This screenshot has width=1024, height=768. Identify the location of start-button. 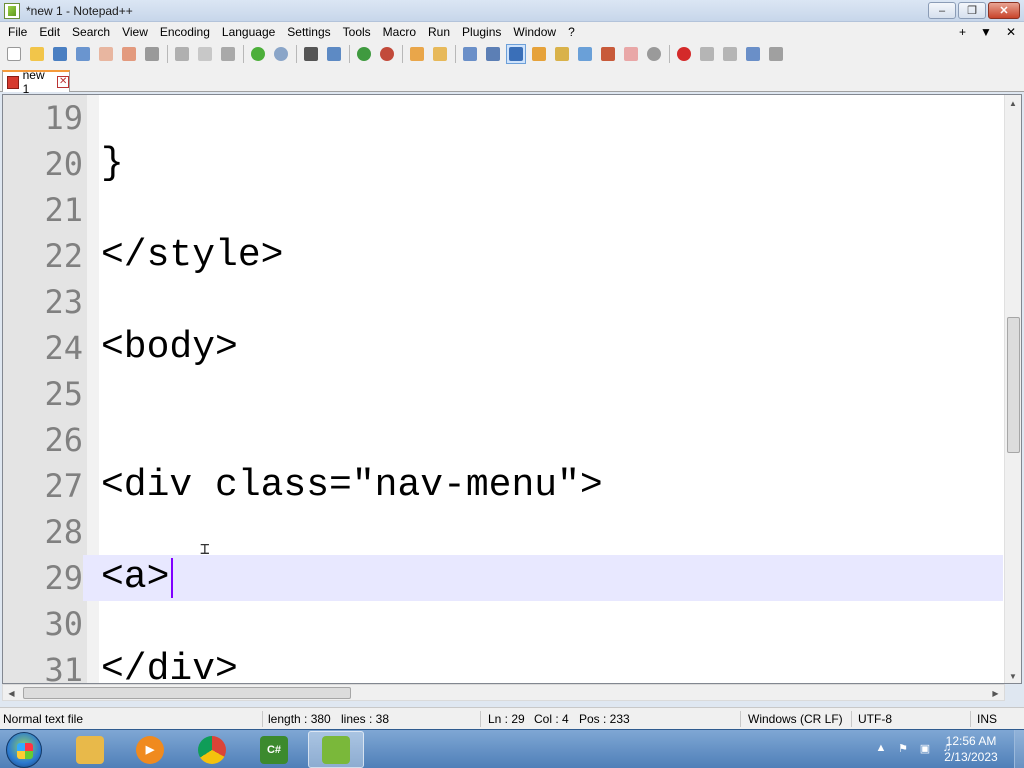
(24, 750).